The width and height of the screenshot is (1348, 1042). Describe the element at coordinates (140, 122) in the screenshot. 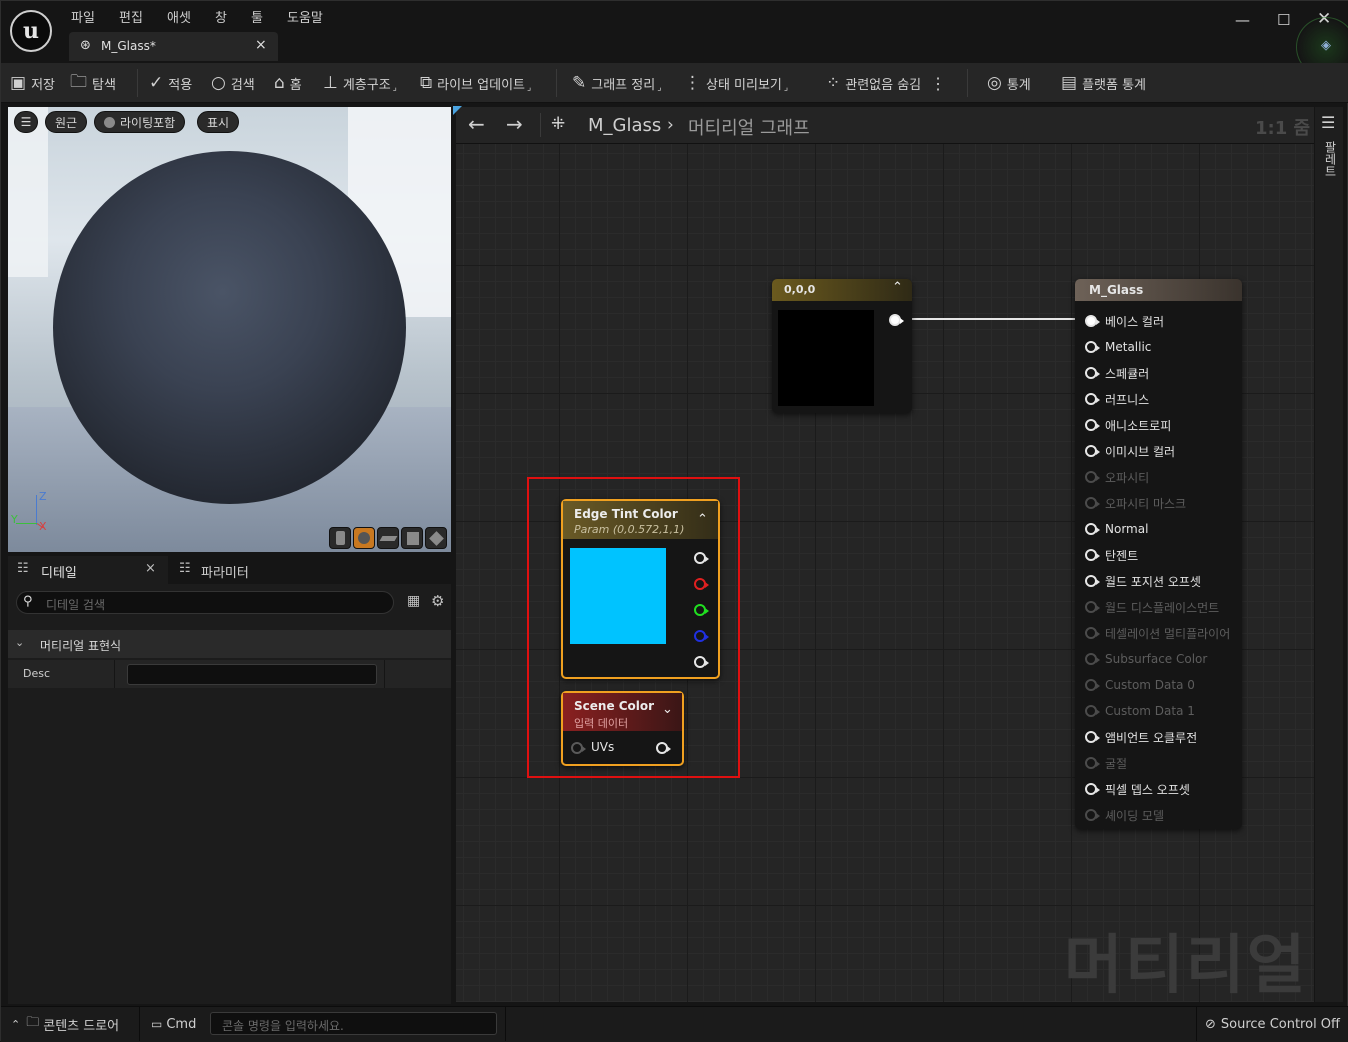

I see `lighting-button: 라이팅포함` at that location.